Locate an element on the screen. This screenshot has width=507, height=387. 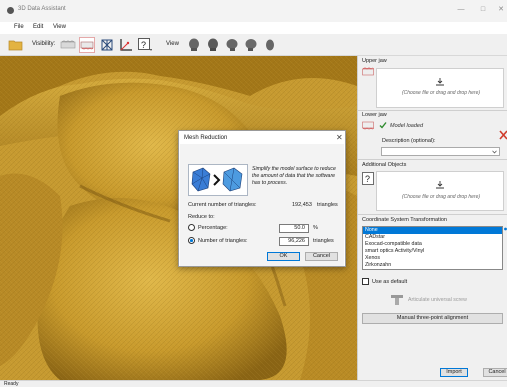
upper-jaw-dropzone: (Choose file or drag and drop here) is located at coordinates (440, 88).